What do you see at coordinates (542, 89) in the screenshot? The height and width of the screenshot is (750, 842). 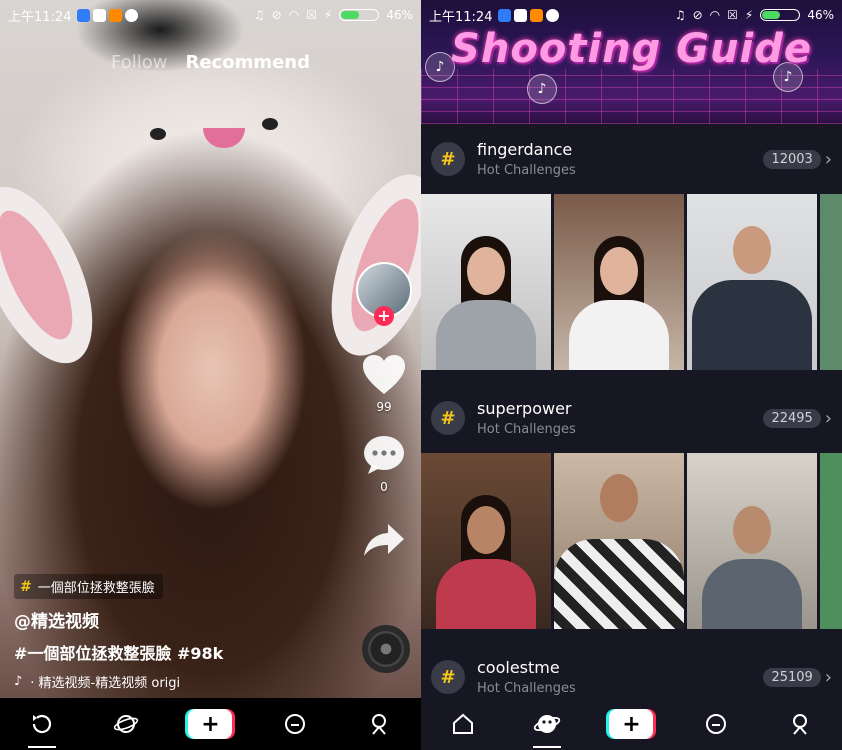 I see `tiktok-bubble-icon: ♪` at bounding box center [542, 89].